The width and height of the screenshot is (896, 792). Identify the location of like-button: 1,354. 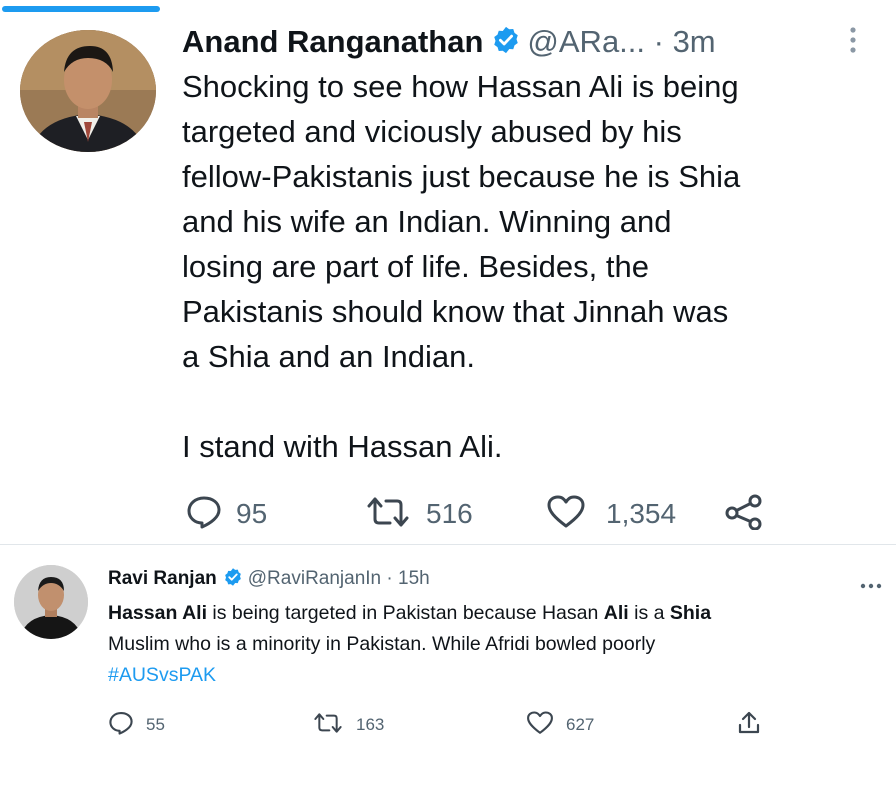
(611, 514).